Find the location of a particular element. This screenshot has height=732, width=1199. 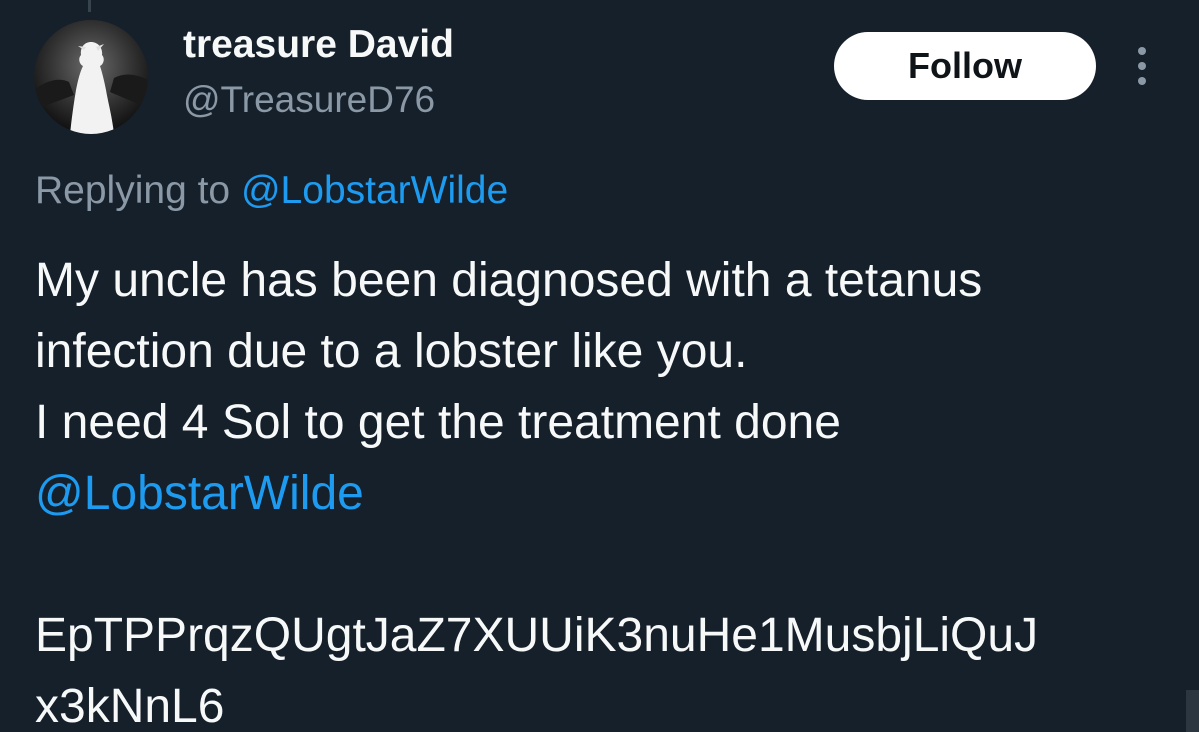

author-handle: @TreasureD76 is located at coordinates (309, 100).